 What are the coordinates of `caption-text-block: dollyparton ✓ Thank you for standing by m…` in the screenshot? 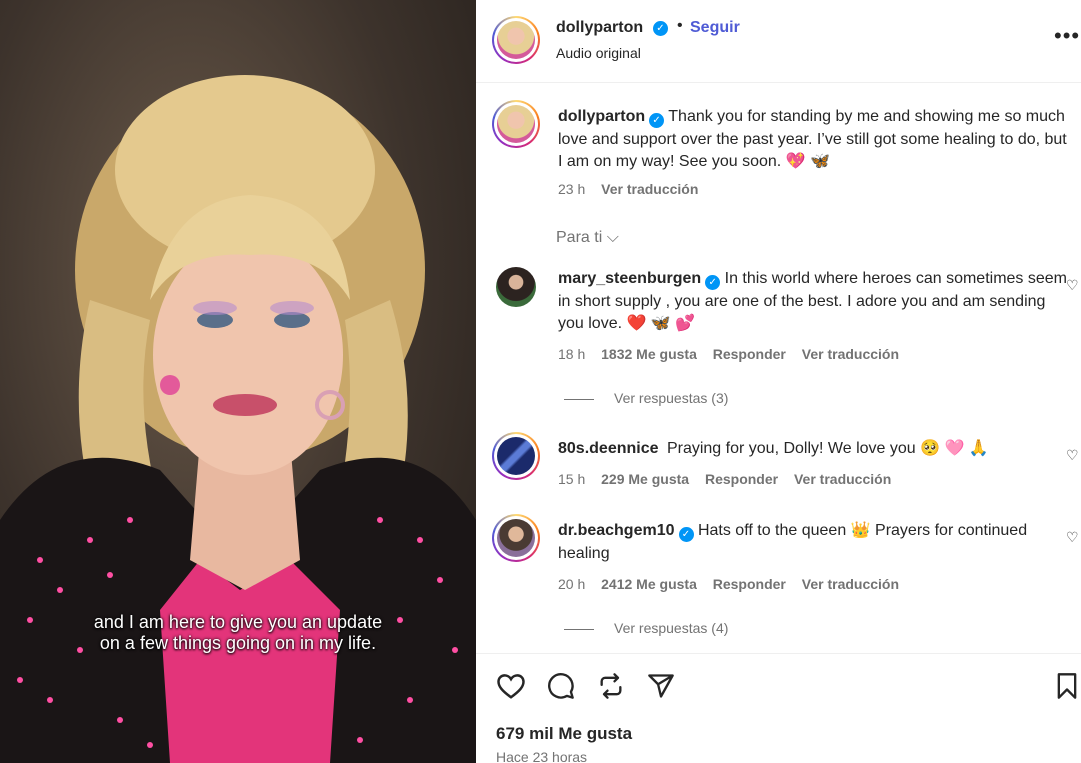 It's located at (813, 140).